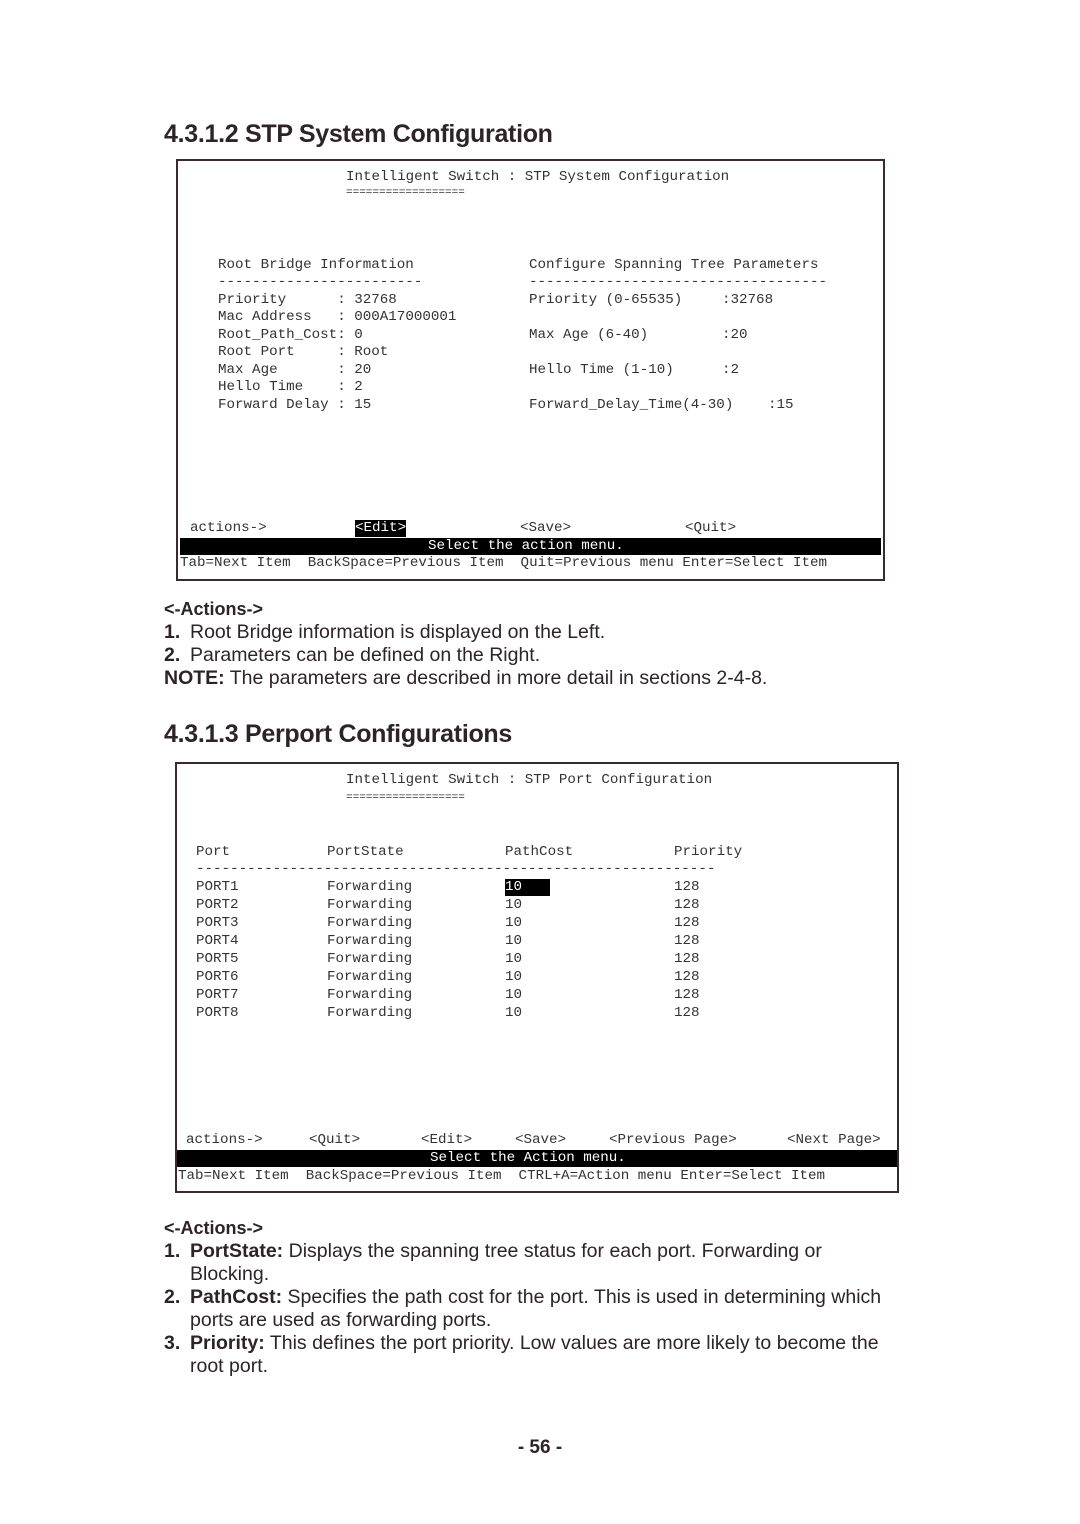  What do you see at coordinates (735, 335) in the screenshot?
I see `param-max-age-field: :20` at bounding box center [735, 335].